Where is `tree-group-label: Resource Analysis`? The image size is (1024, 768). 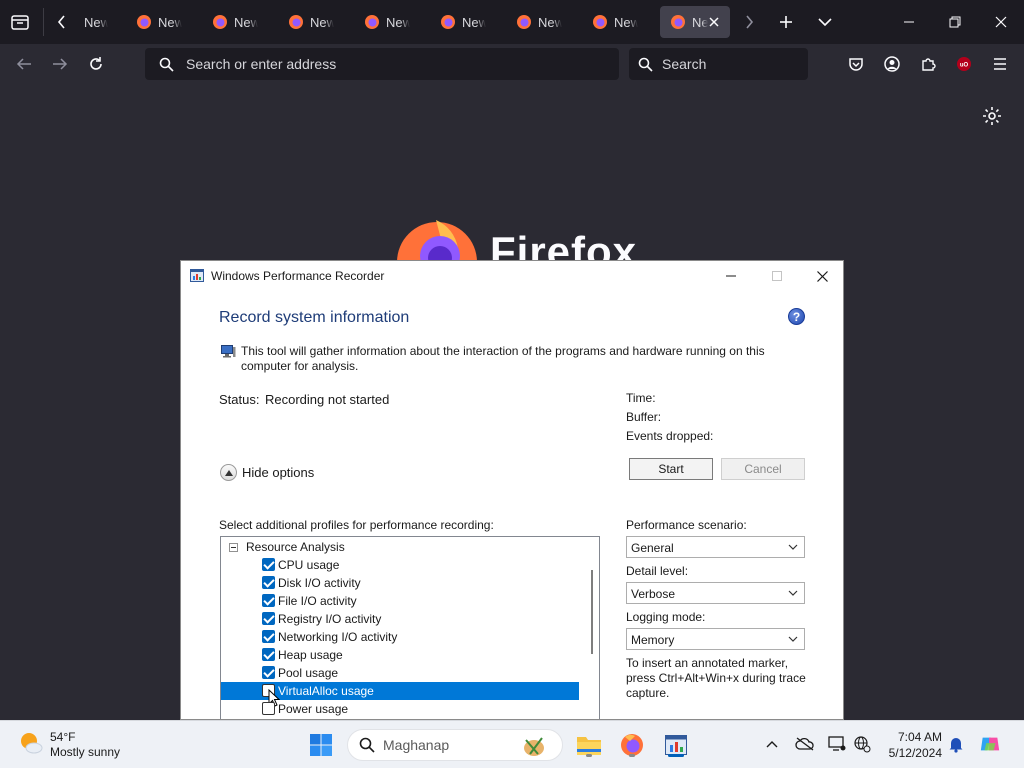 tree-group-label: Resource Analysis is located at coordinates (295, 547).